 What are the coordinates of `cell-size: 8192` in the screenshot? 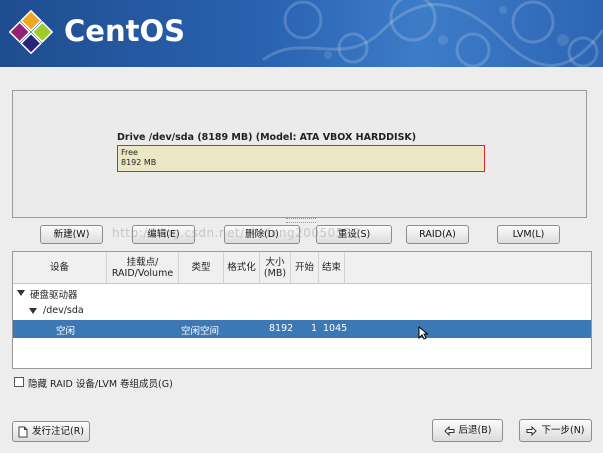 It's located at (281, 328).